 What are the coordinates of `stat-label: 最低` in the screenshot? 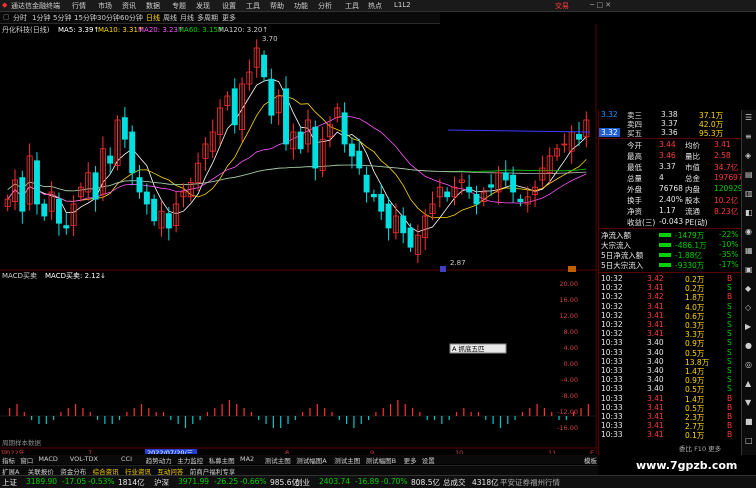 It's located at (634, 167).